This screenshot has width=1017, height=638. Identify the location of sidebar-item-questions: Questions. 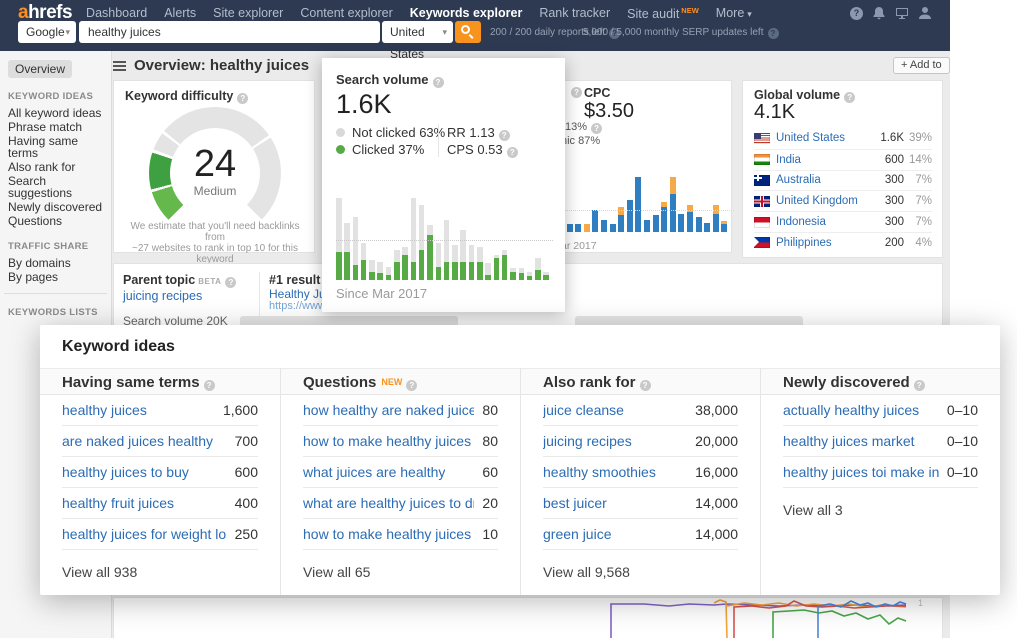
(55, 221).